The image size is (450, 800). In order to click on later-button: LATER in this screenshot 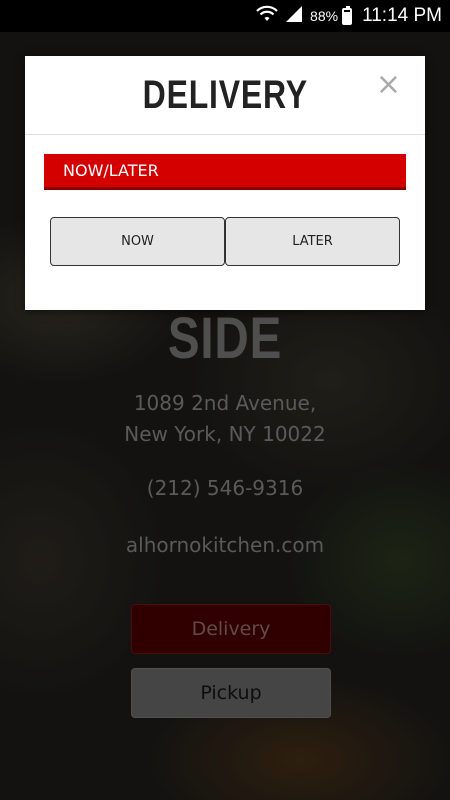, I will do `click(312, 241)`.